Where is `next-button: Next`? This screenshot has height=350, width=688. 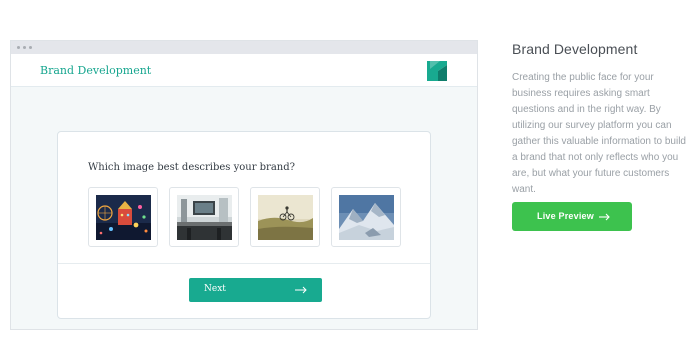 next-button: Next is located at coordinates (255, 290).